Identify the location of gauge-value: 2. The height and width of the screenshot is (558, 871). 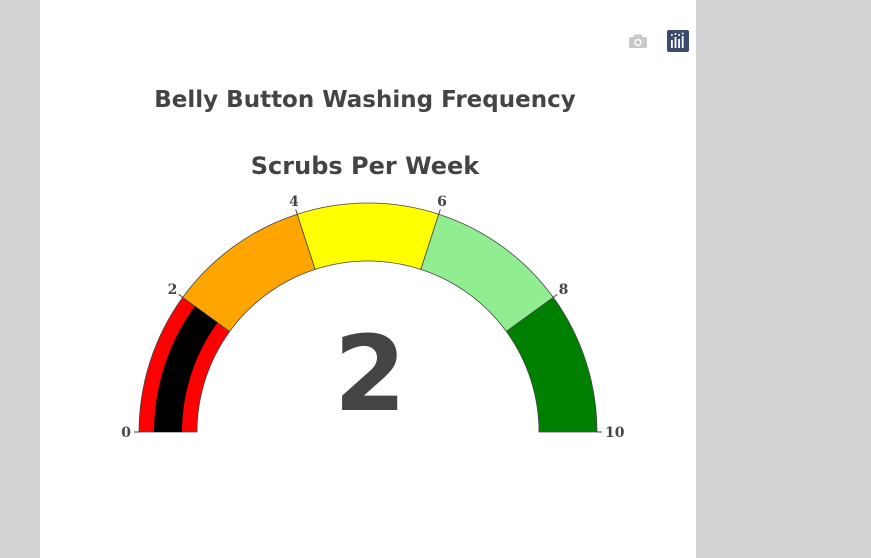
(370, 374).